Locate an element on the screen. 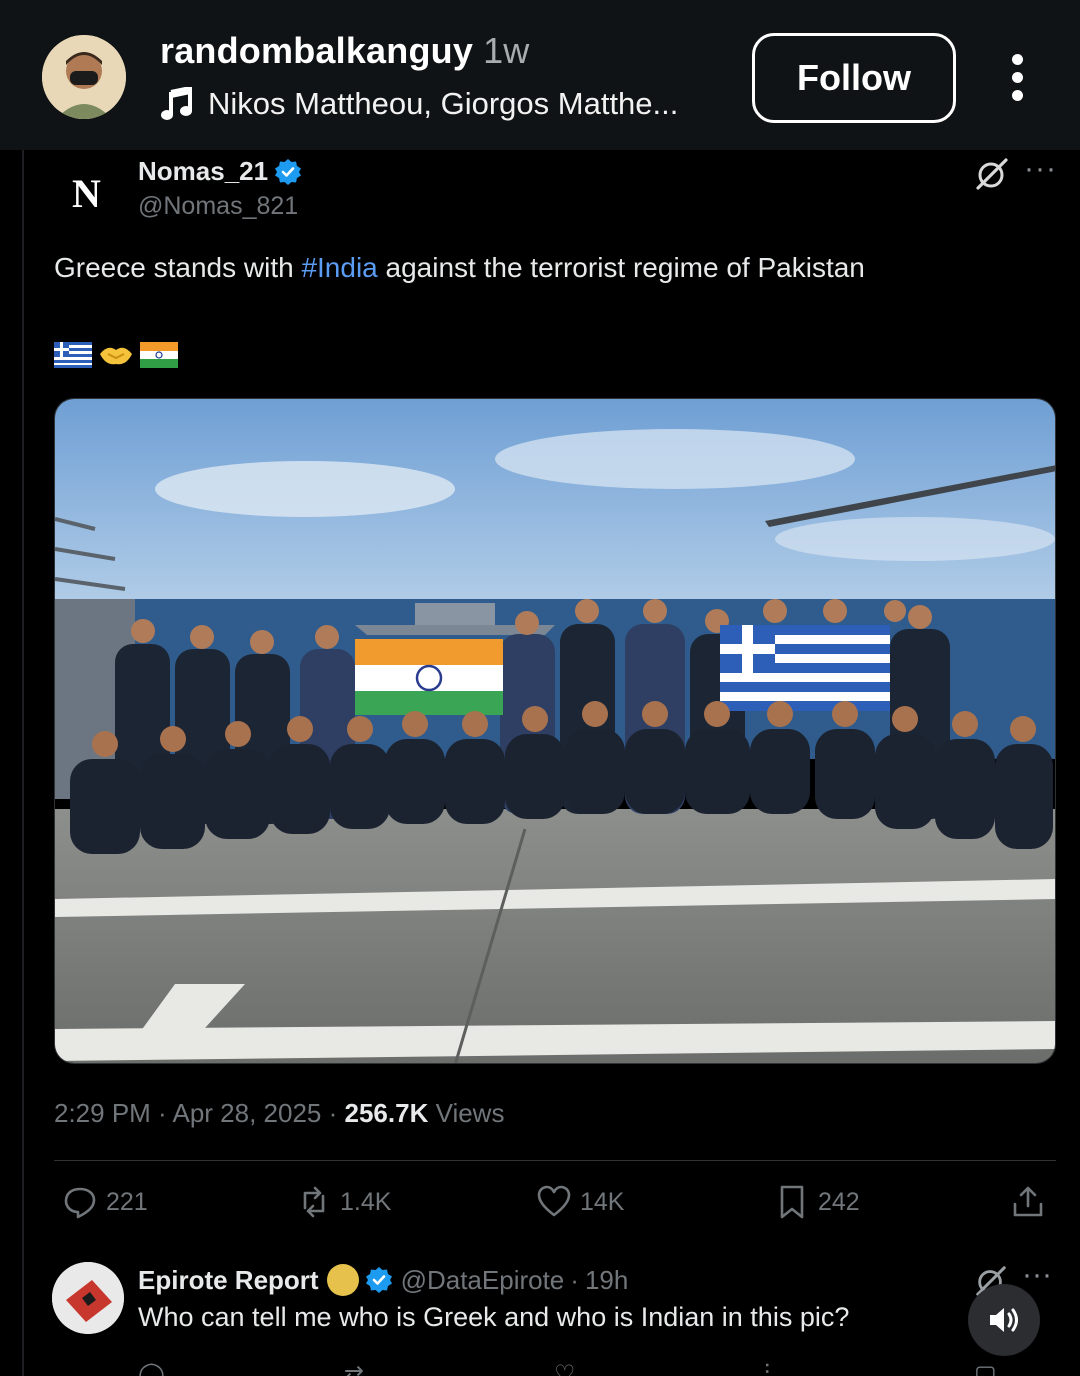 The image size is (1080, 1376). author-handle: @Nomas_821 is located at coordinates (218, 206).